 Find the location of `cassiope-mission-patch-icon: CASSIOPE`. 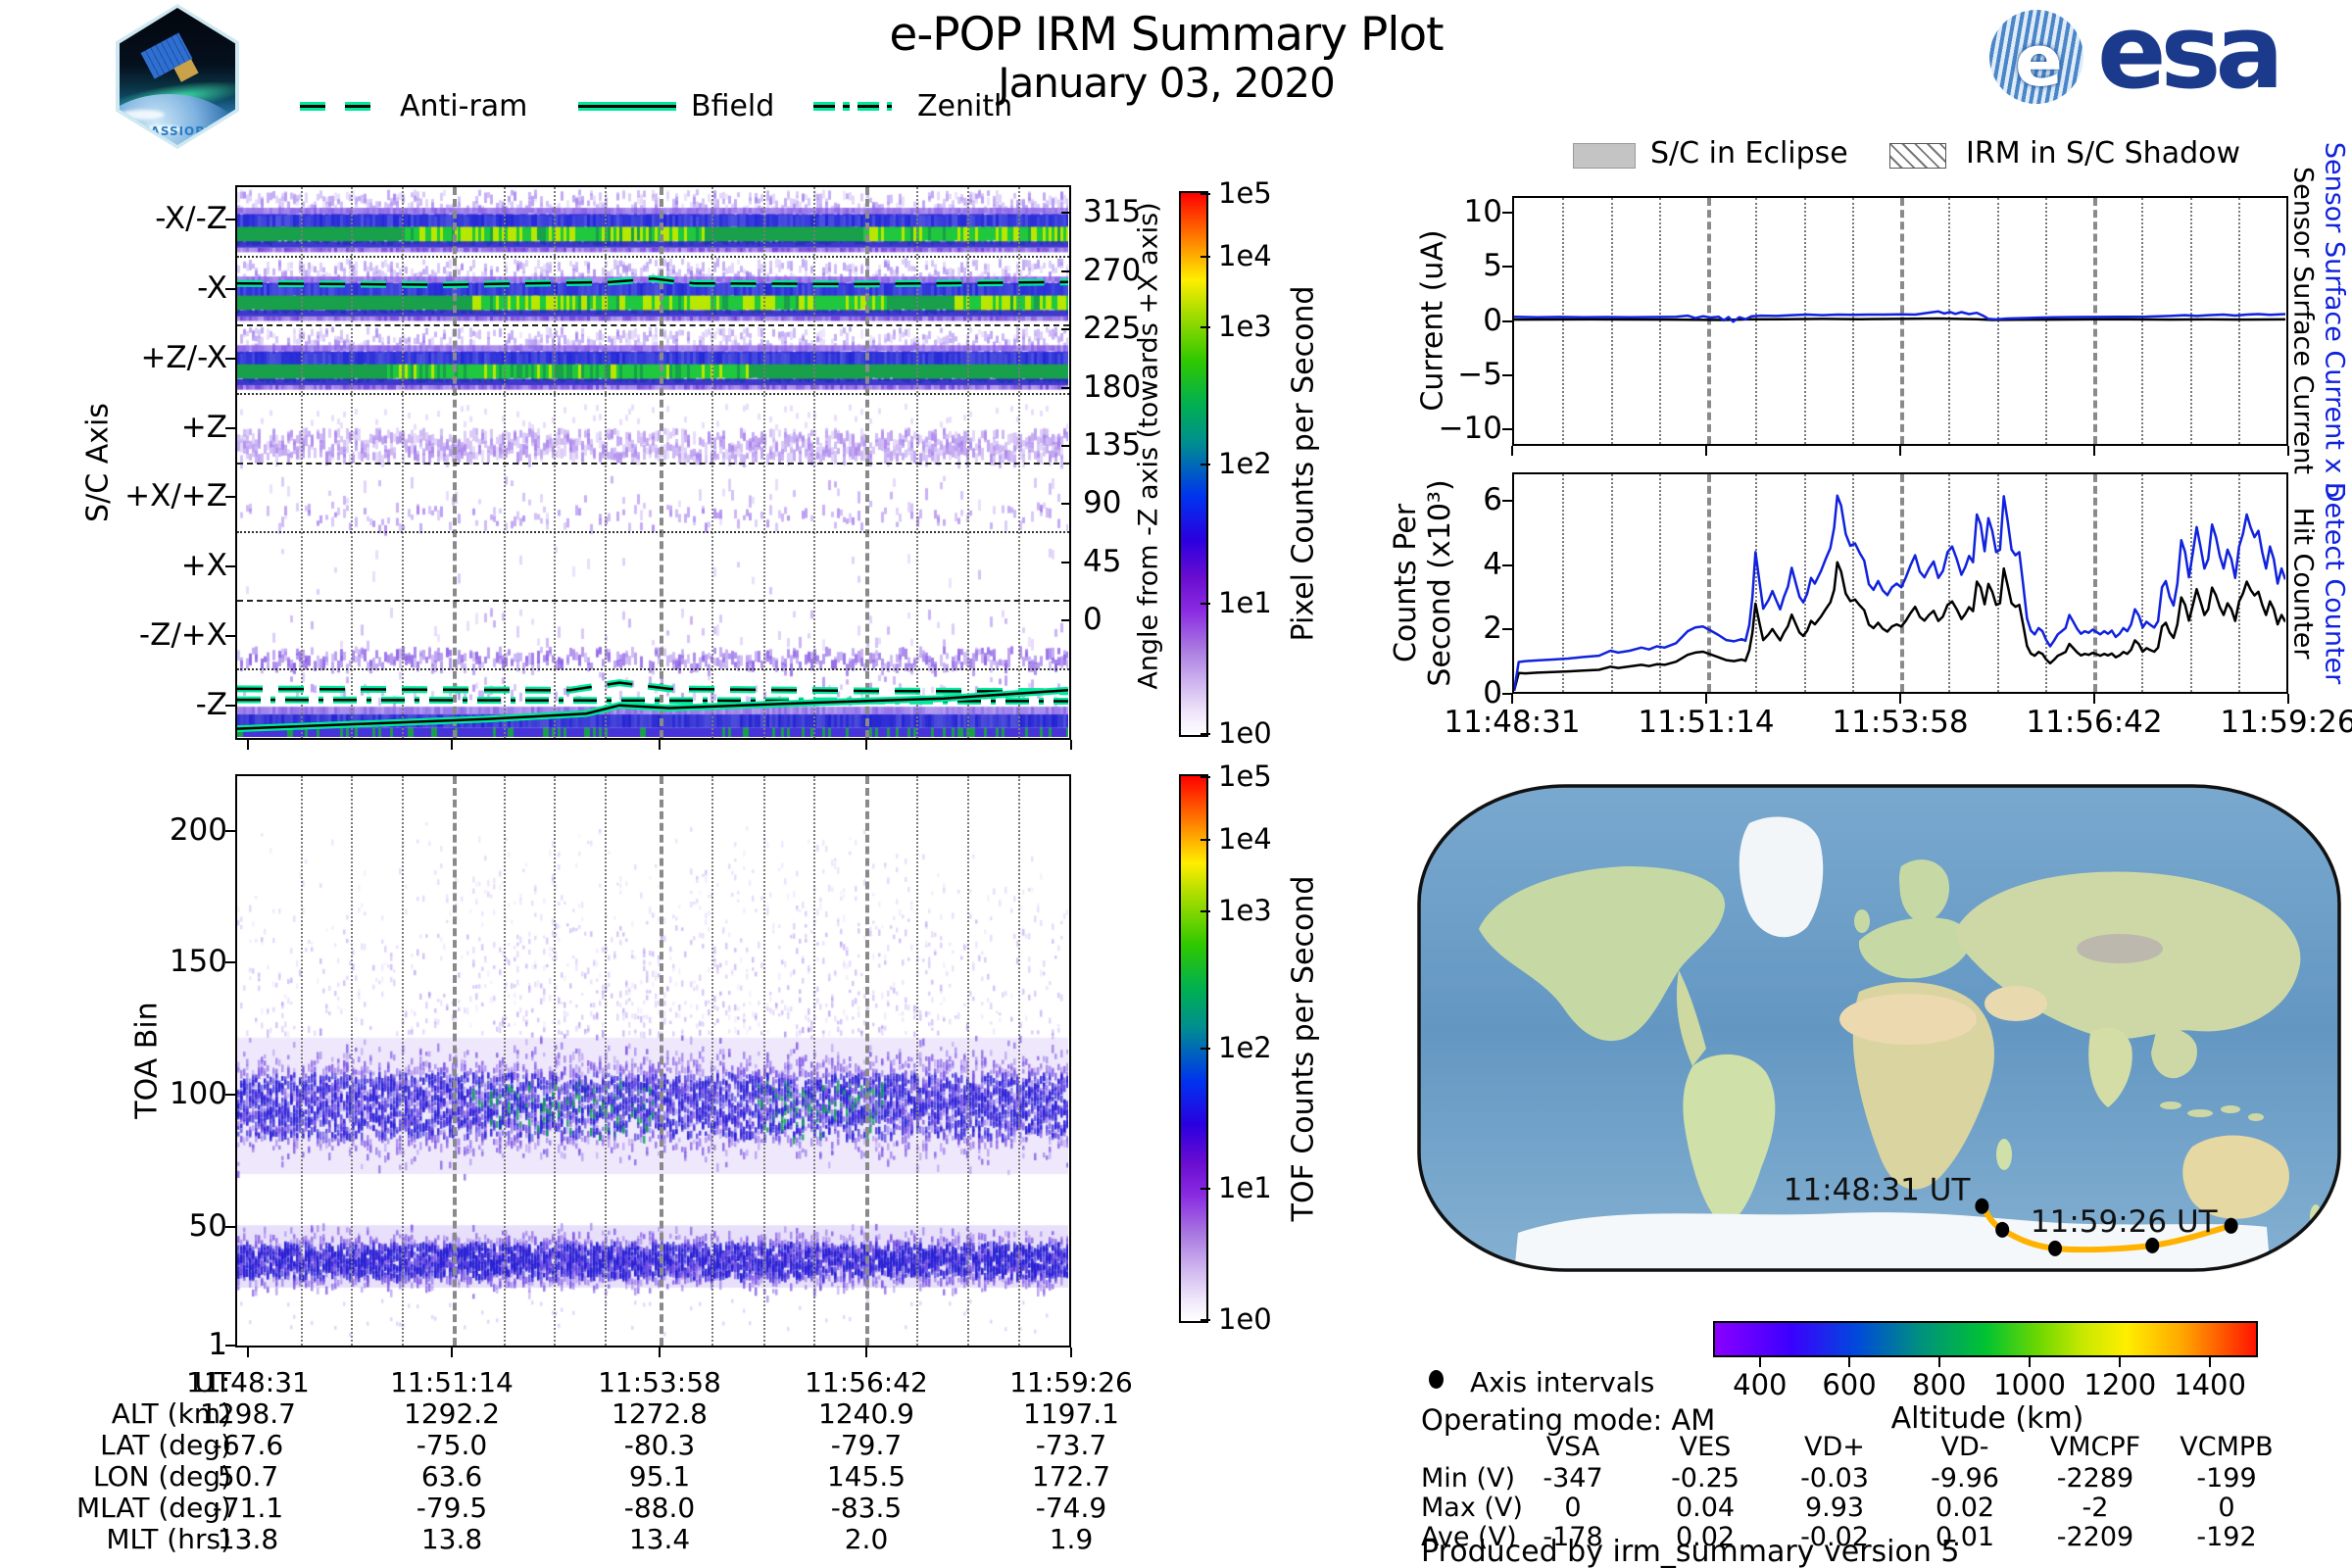

cassiope-mission-patch-icon: CASSIOPE is located at coordinates (177, 76).